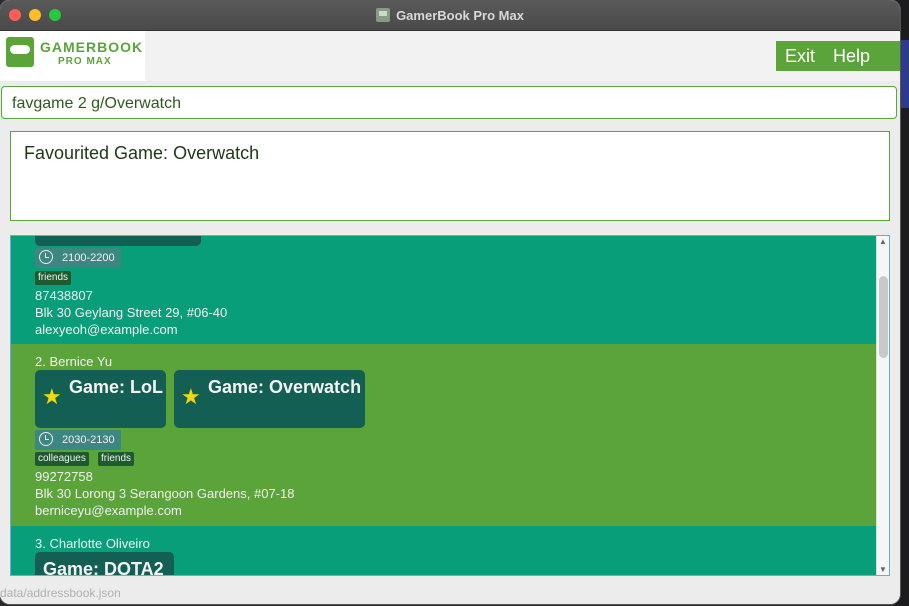  I want to click on game-label: Game: Overwatch, so click(285, 387).